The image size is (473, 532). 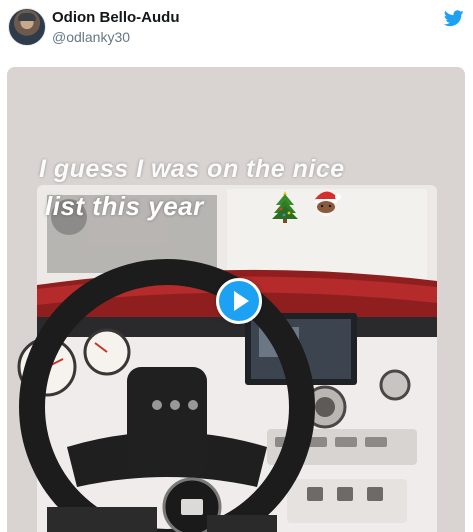 I want to click on video-caption-line-2: list this year, so click(x=124, y=206).